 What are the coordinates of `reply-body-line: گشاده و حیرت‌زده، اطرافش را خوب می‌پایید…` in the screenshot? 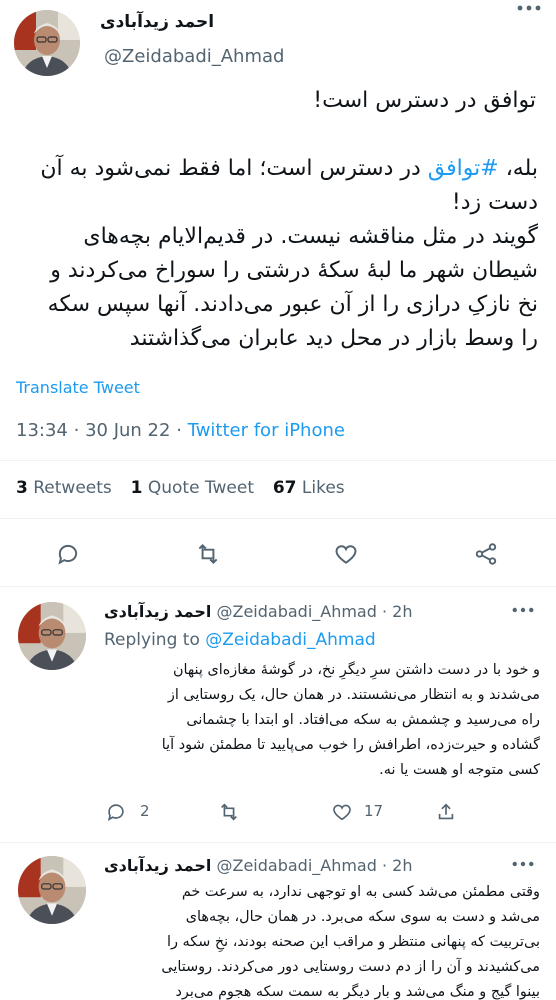 It's located at (350, 745).